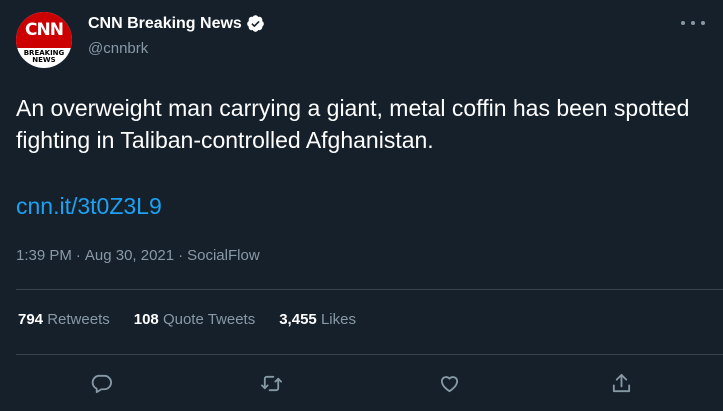  I want to click on likes-stat: 3,455 Likes, so click(317, 319).